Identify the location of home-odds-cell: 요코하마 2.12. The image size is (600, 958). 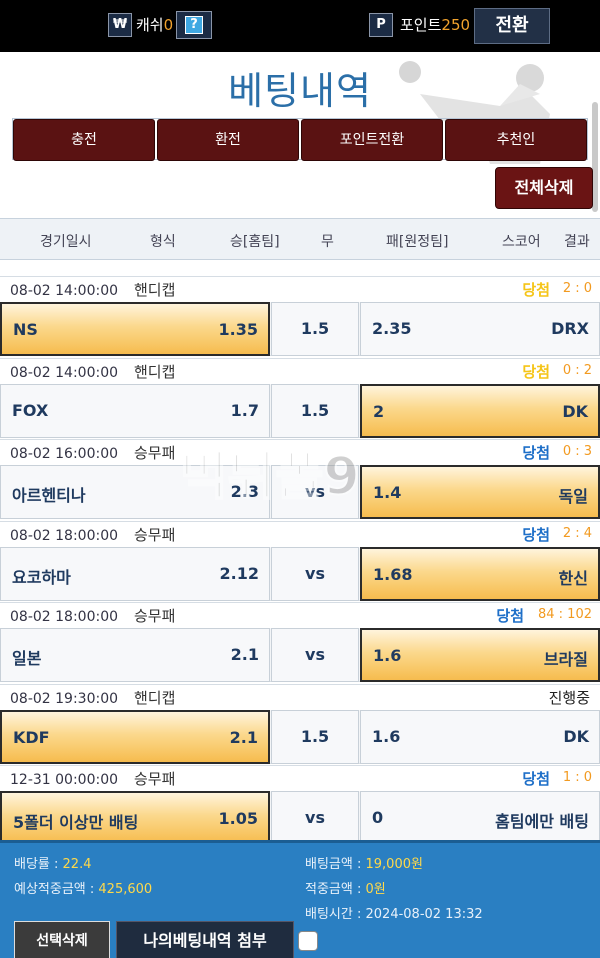
(135, 573).